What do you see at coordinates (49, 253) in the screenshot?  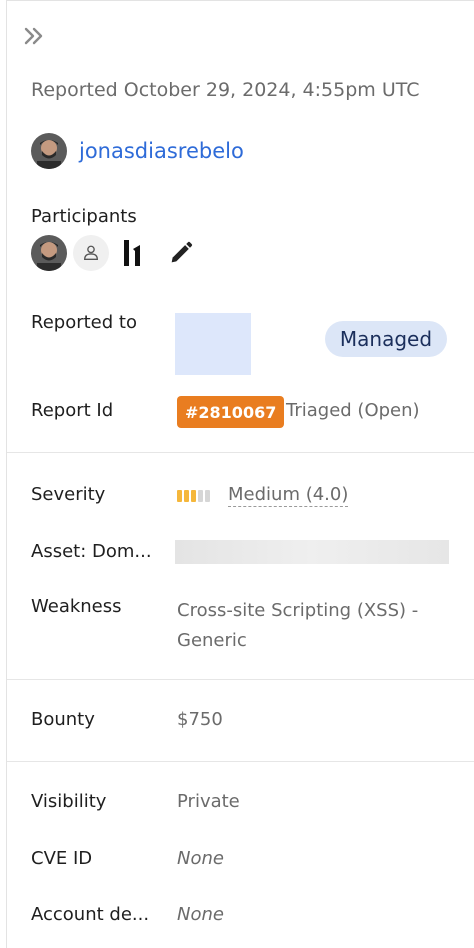 I see `participant-avatar` at bounding box center [49, 253].